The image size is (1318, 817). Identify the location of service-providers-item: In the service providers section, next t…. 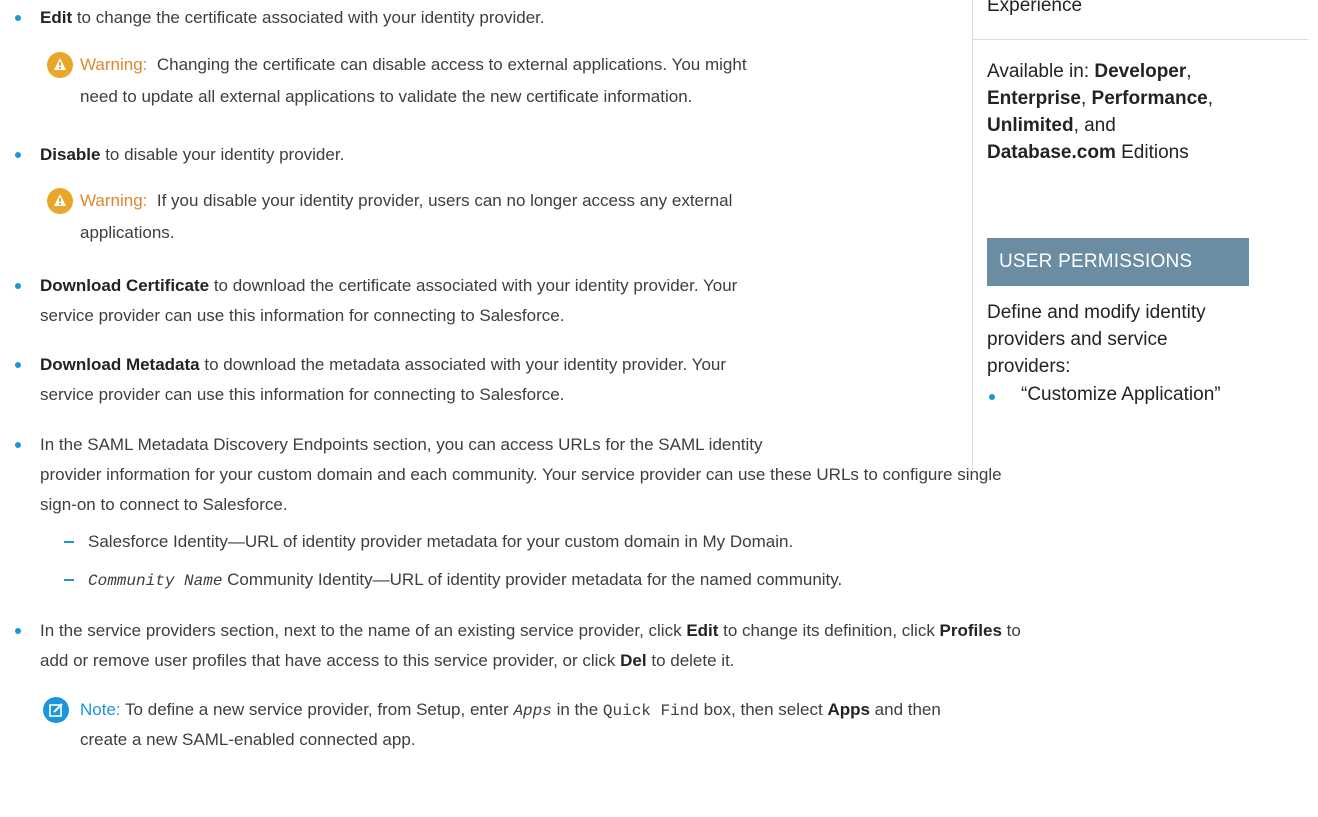
(530, 630).